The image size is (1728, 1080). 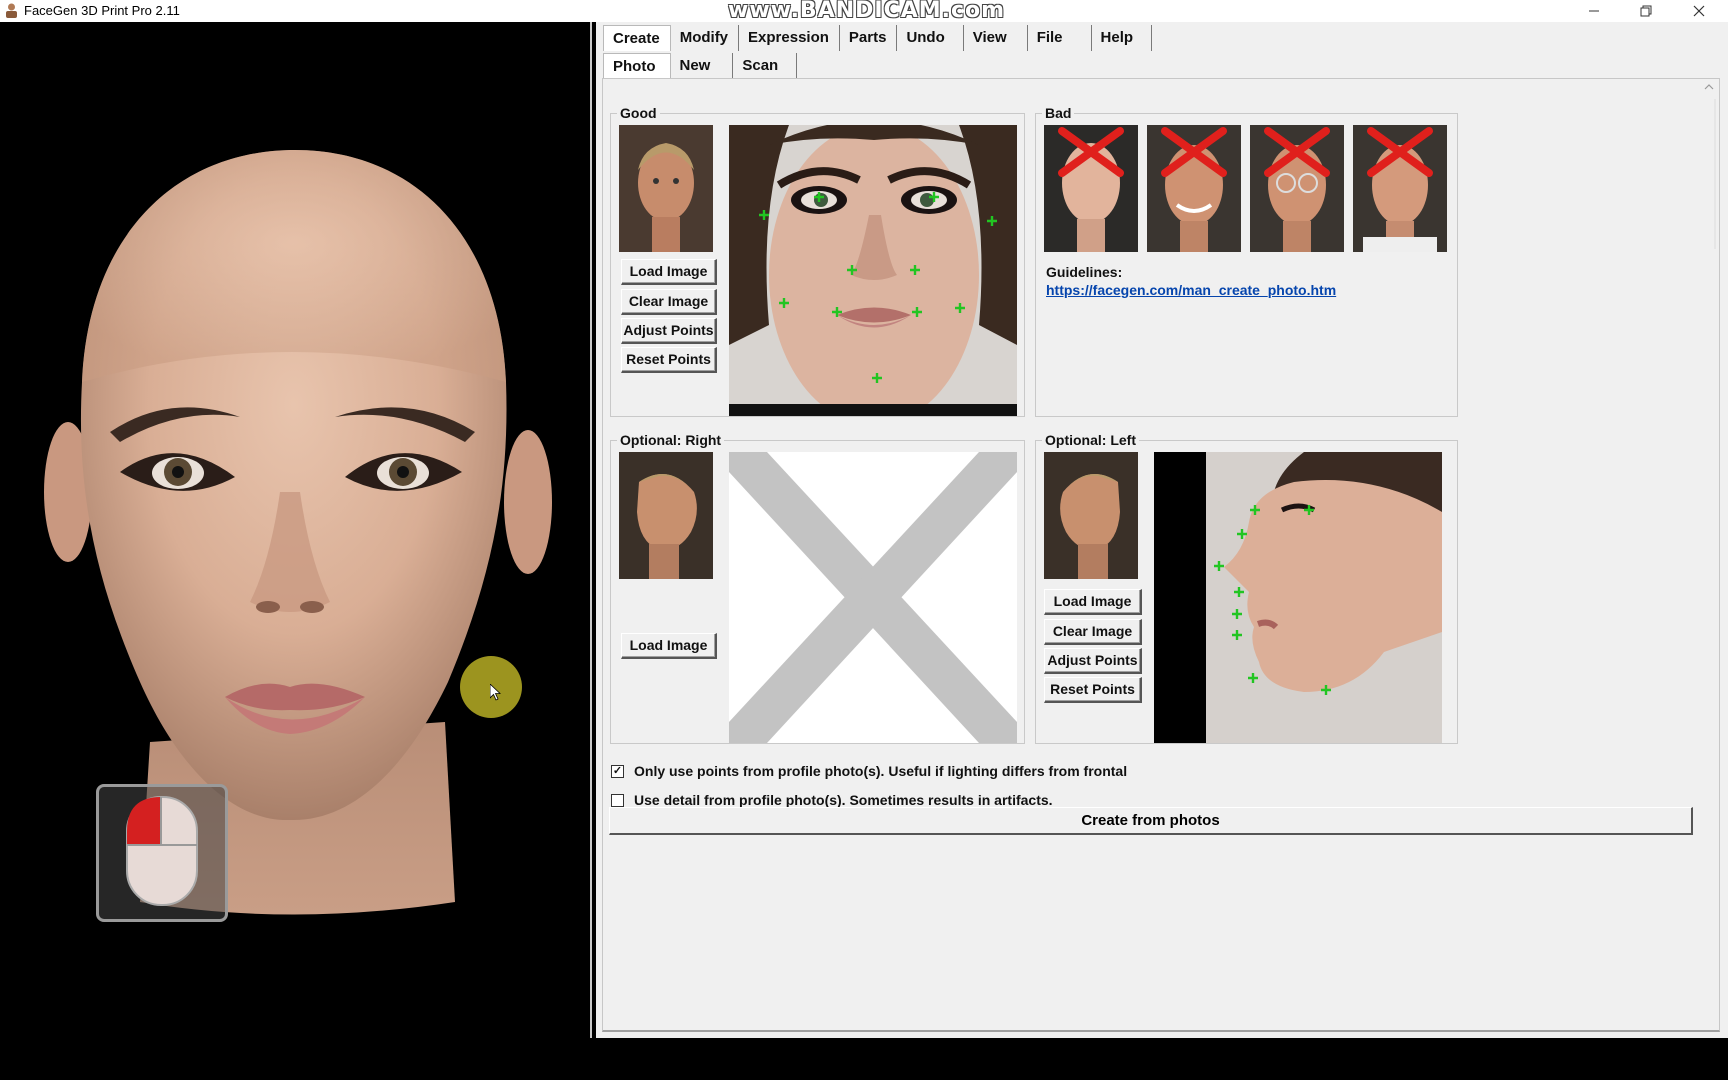 I want to click on restore-button, so click(x=1646, y=11).